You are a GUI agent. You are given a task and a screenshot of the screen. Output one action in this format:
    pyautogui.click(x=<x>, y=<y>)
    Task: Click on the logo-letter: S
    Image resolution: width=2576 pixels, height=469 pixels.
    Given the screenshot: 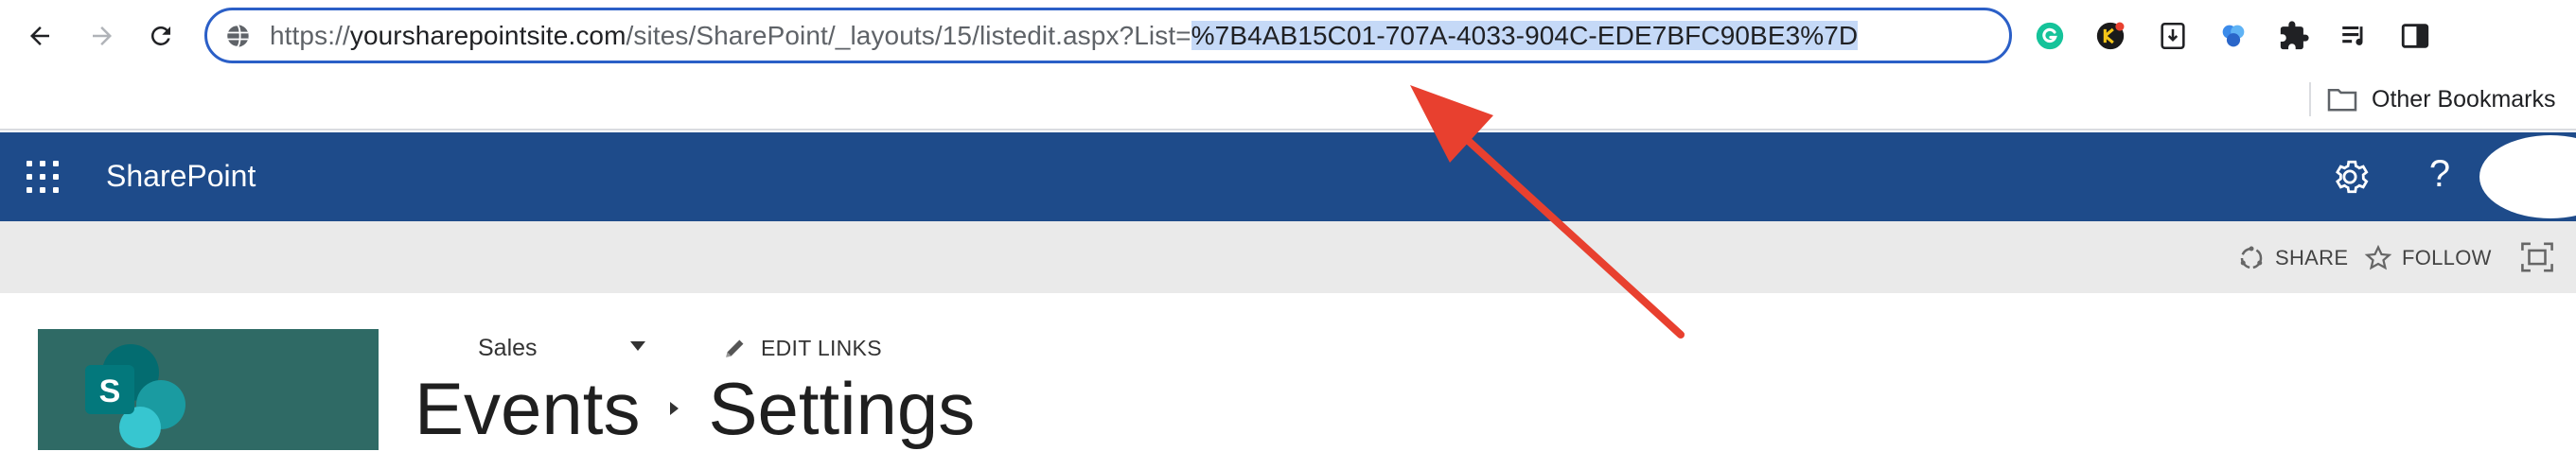 What is the action you would take?
    pyautogui.click(x=110, y=391)
    